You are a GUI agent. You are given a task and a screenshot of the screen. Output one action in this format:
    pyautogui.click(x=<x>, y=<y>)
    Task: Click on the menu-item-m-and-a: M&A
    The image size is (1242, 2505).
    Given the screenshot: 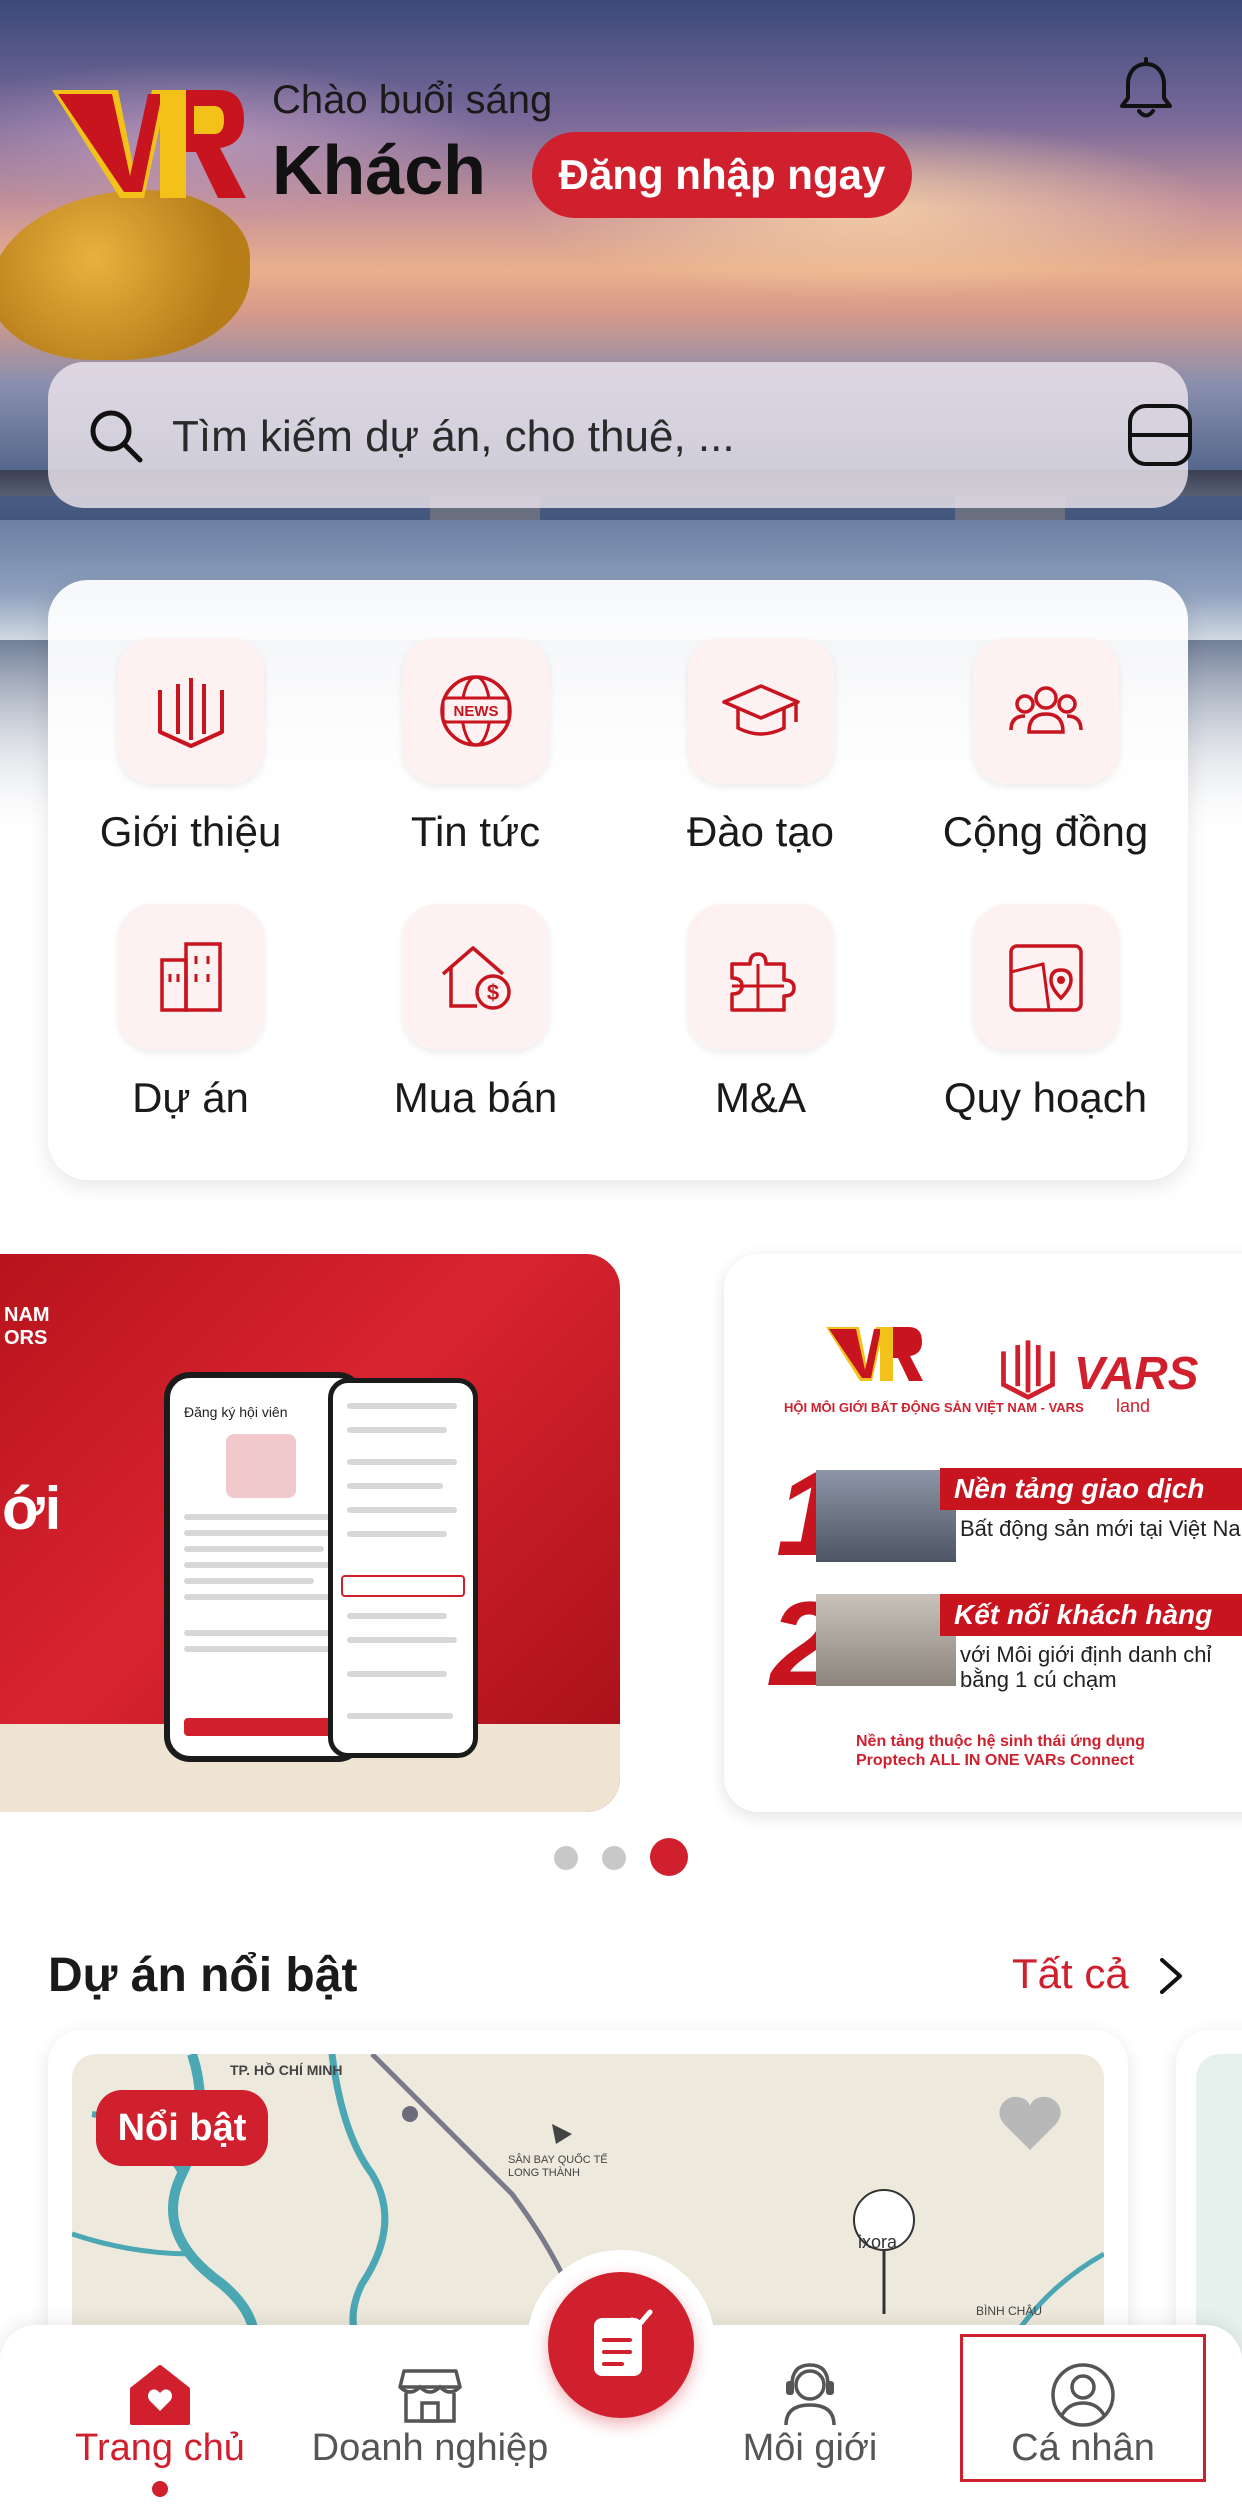 What is the action you would take?
    pyautogui.click(x=760, y=983)
    